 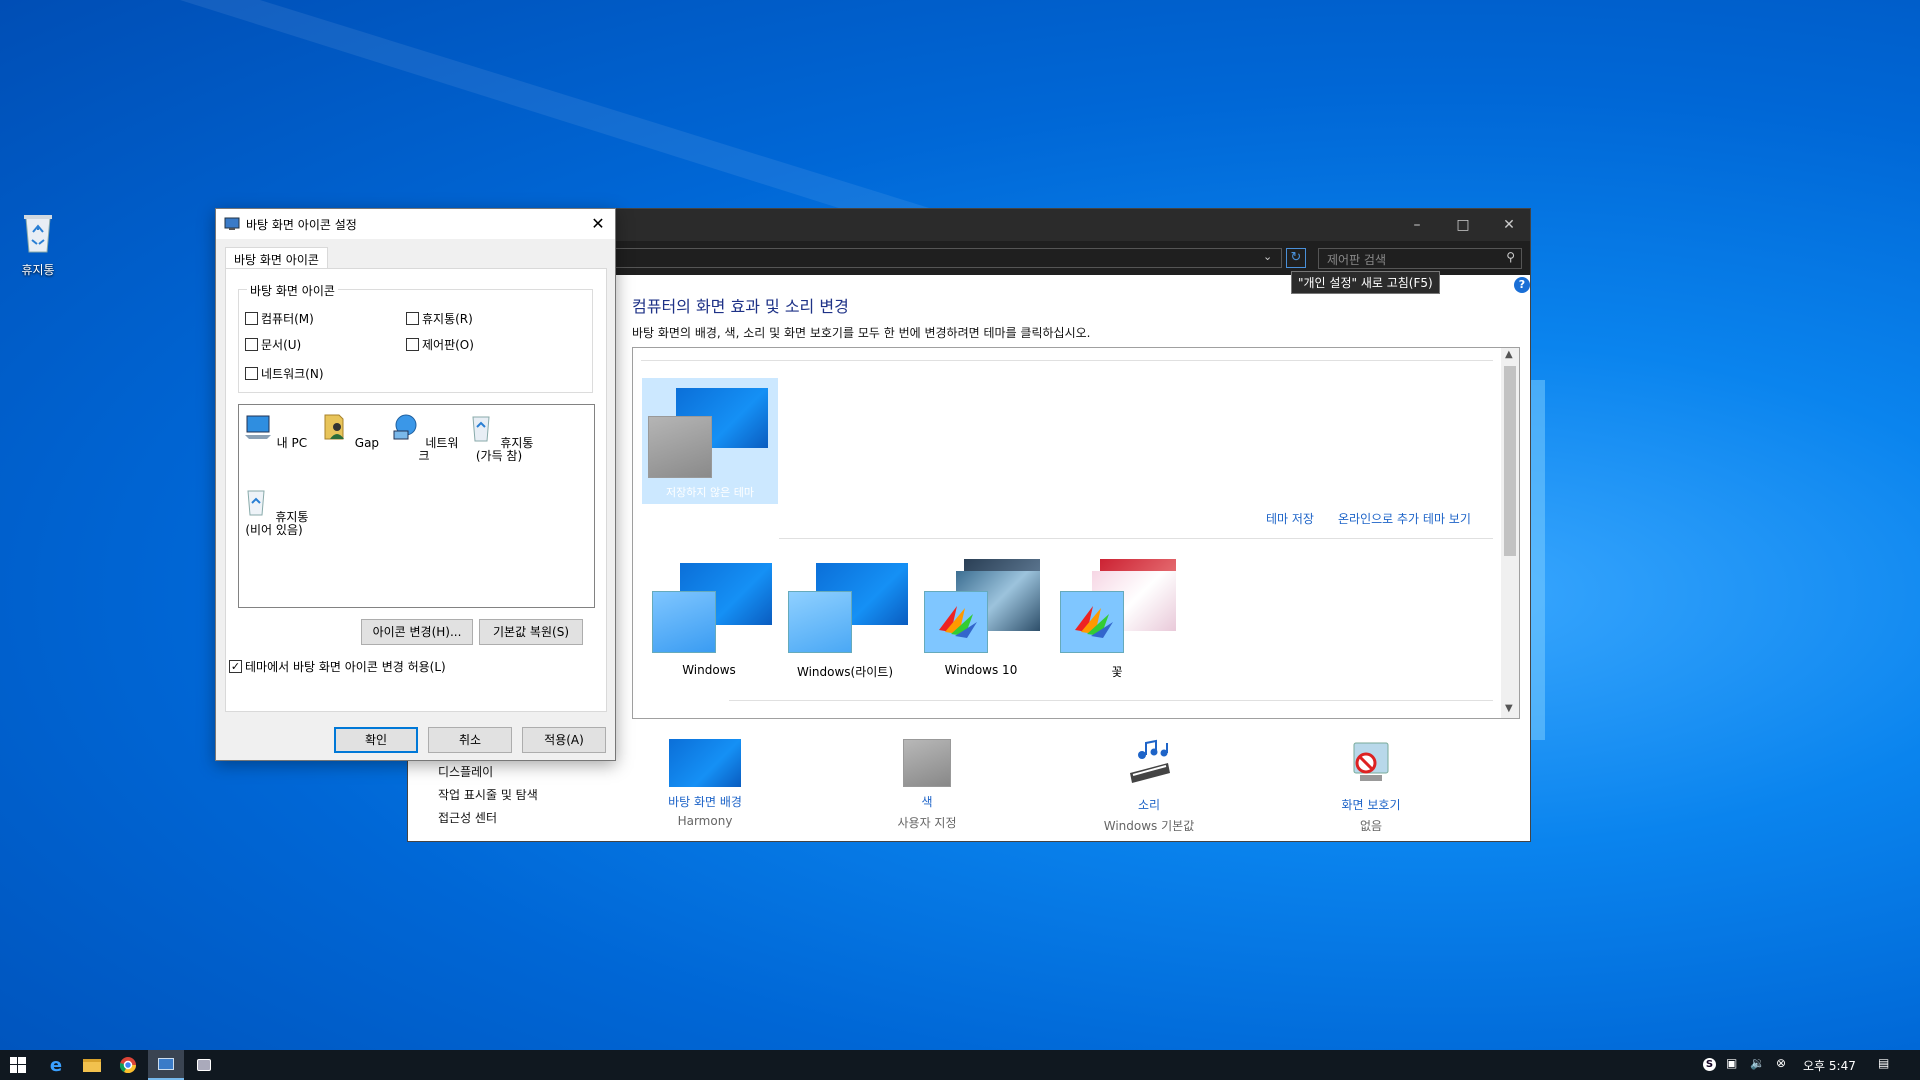 What do you see at coordinates (1417, 225) in the screenshot?
I see `minimize-button: –` at bounding box center [1417, 225].